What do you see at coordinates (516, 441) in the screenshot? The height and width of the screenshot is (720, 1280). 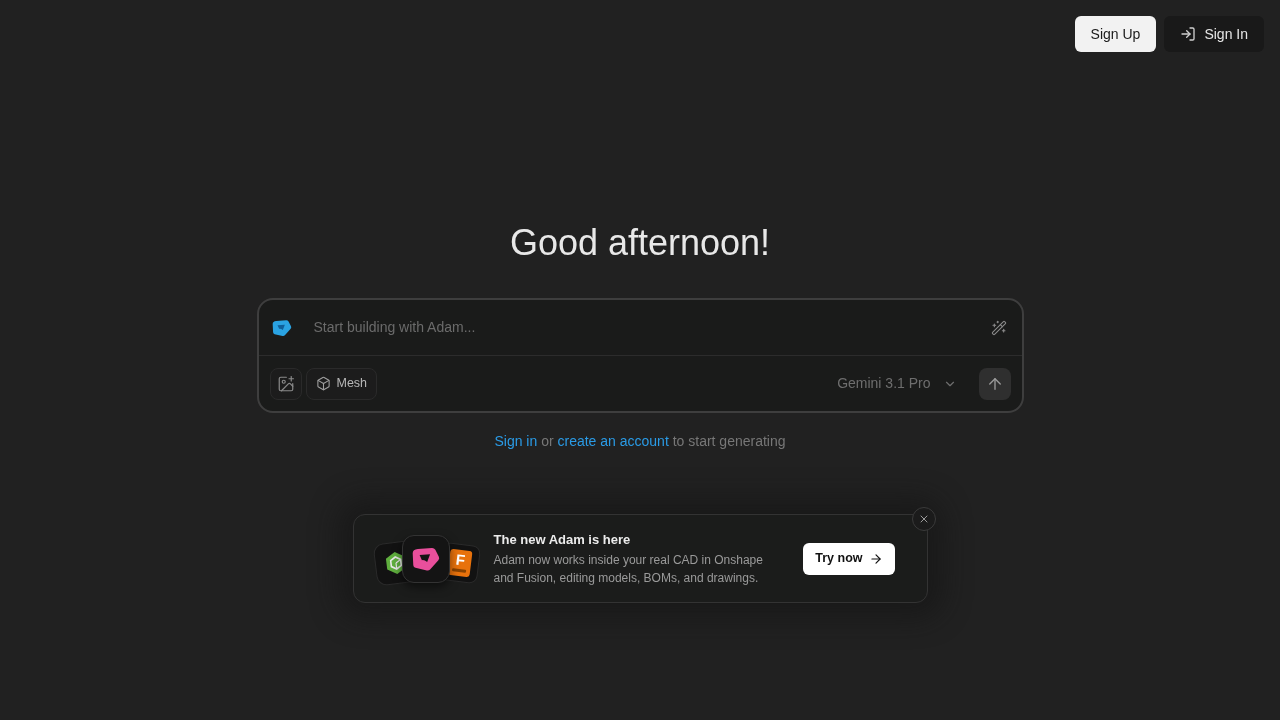 I see `auth-link: Sign in` at bounding box center [516, 441].